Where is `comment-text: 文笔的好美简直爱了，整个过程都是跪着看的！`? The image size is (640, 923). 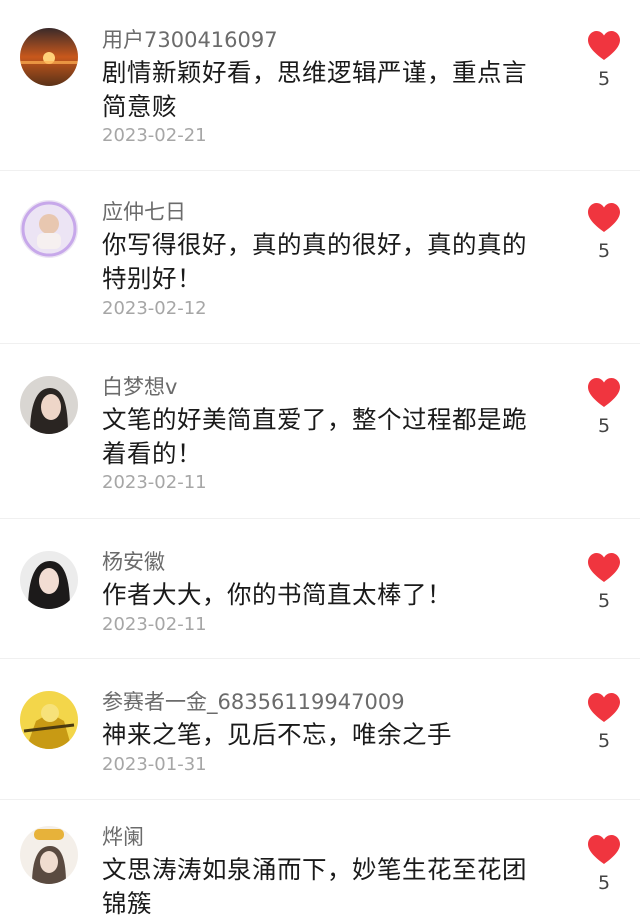 comment-text: 文笔的好美简直爱了，整个过程都是跪着看的！ is located at coordinates (314, 436).